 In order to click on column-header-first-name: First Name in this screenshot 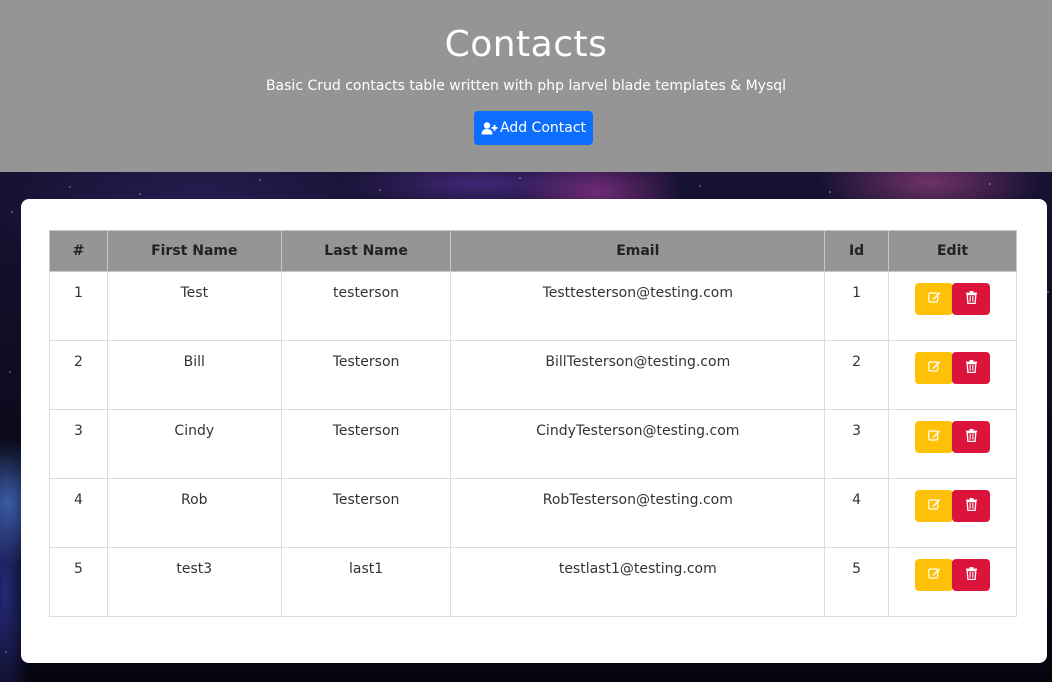, I will do `click(194, 251)`.